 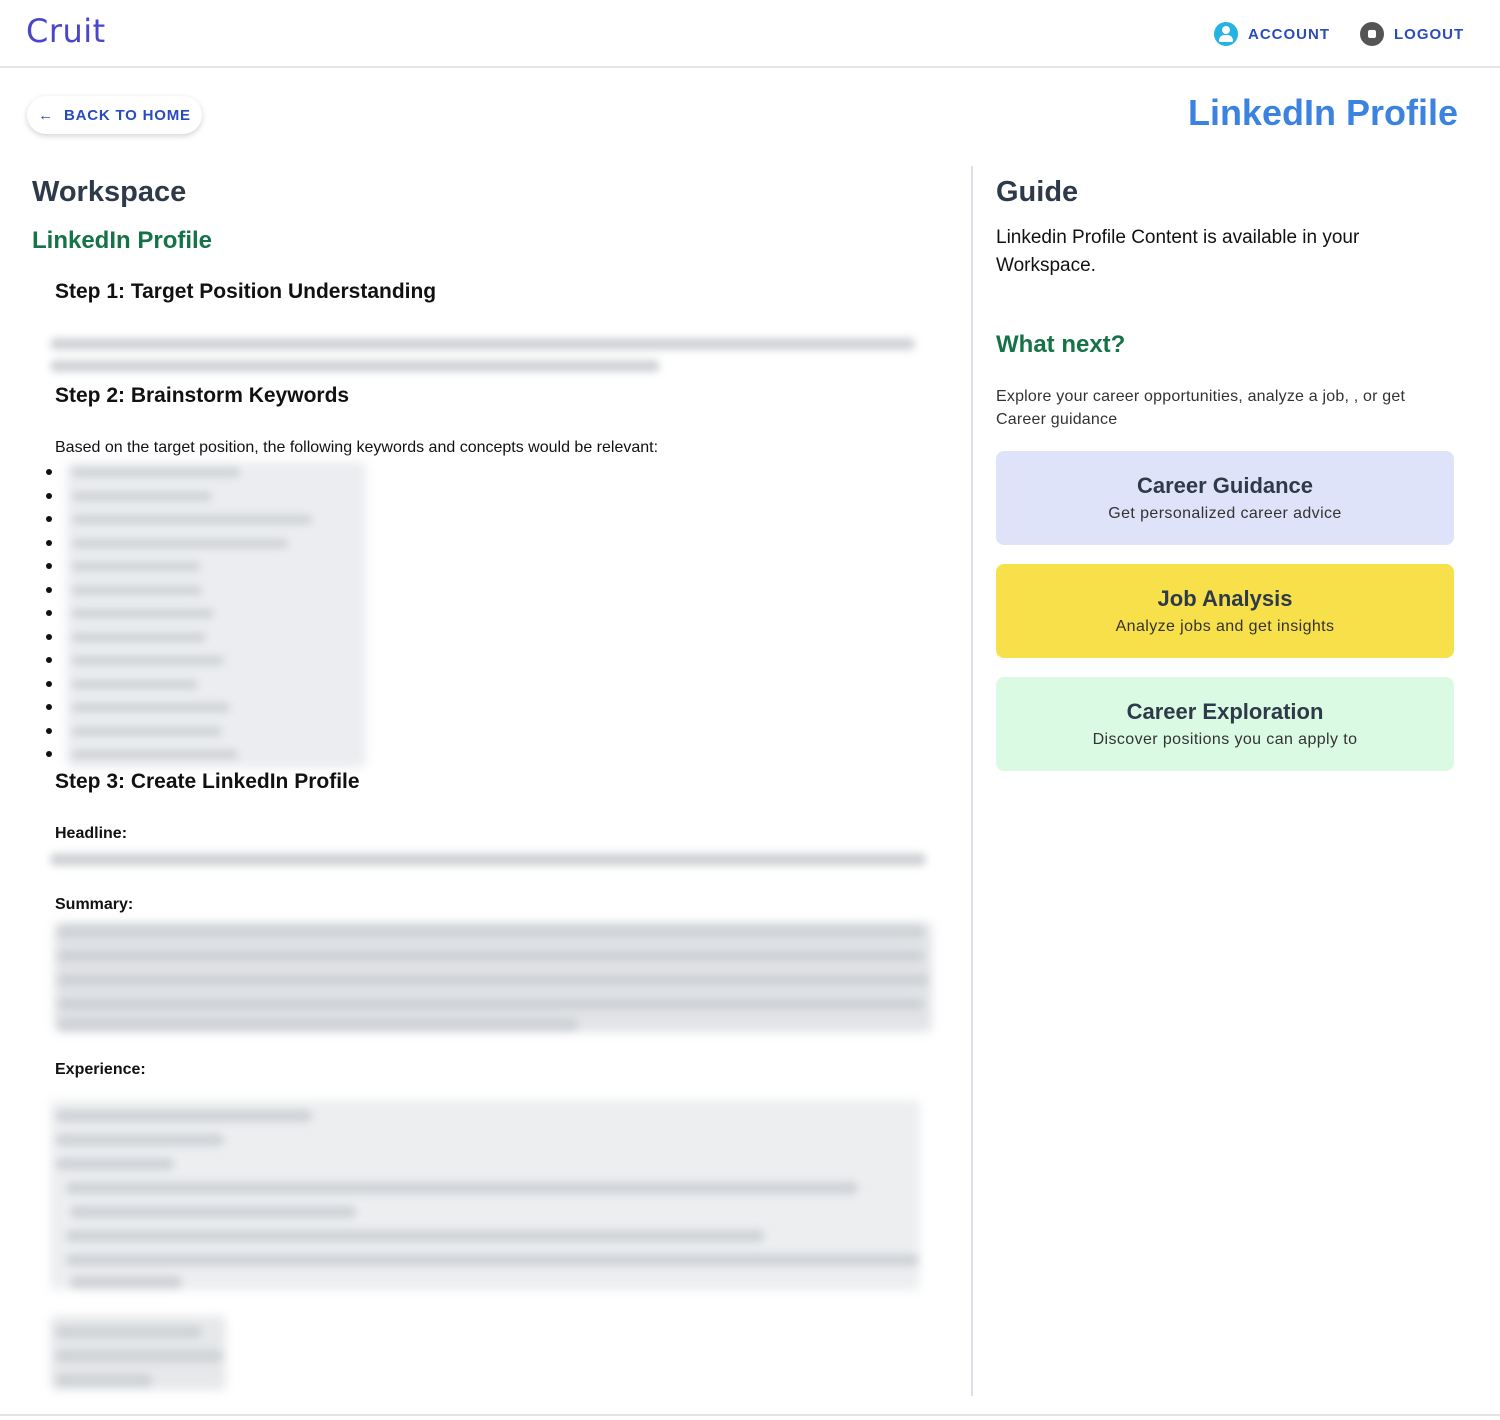 I want to click on account-button: ACCOUNT, so click(x=1272, y=34).